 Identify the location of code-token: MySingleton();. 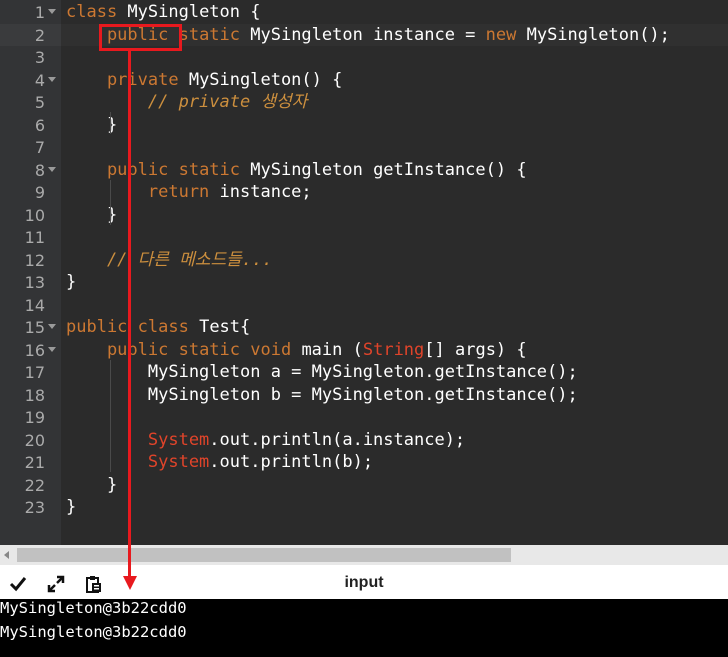
(593, 34).